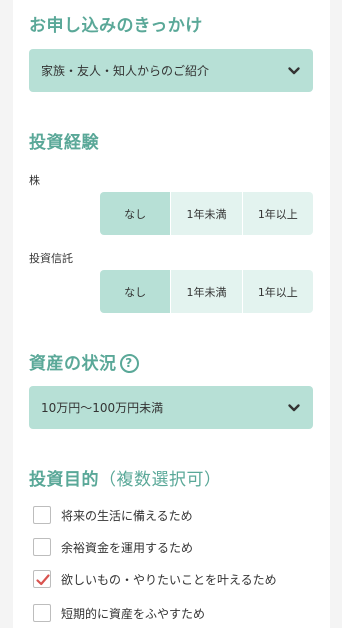  What do you see at coordinates (116, 26) in the screenshot?
I see `trigger-heading: お申し込みのきっかけ` at bounding box center [116, 26].